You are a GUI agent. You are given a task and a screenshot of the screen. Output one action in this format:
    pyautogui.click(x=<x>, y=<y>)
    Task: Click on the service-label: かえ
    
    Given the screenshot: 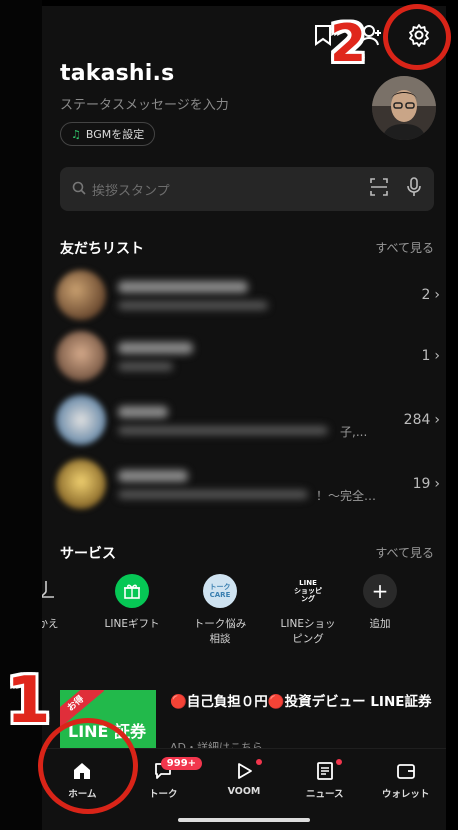 What is the action you would take?
    pyautogui.click(x=50, y=624)
    